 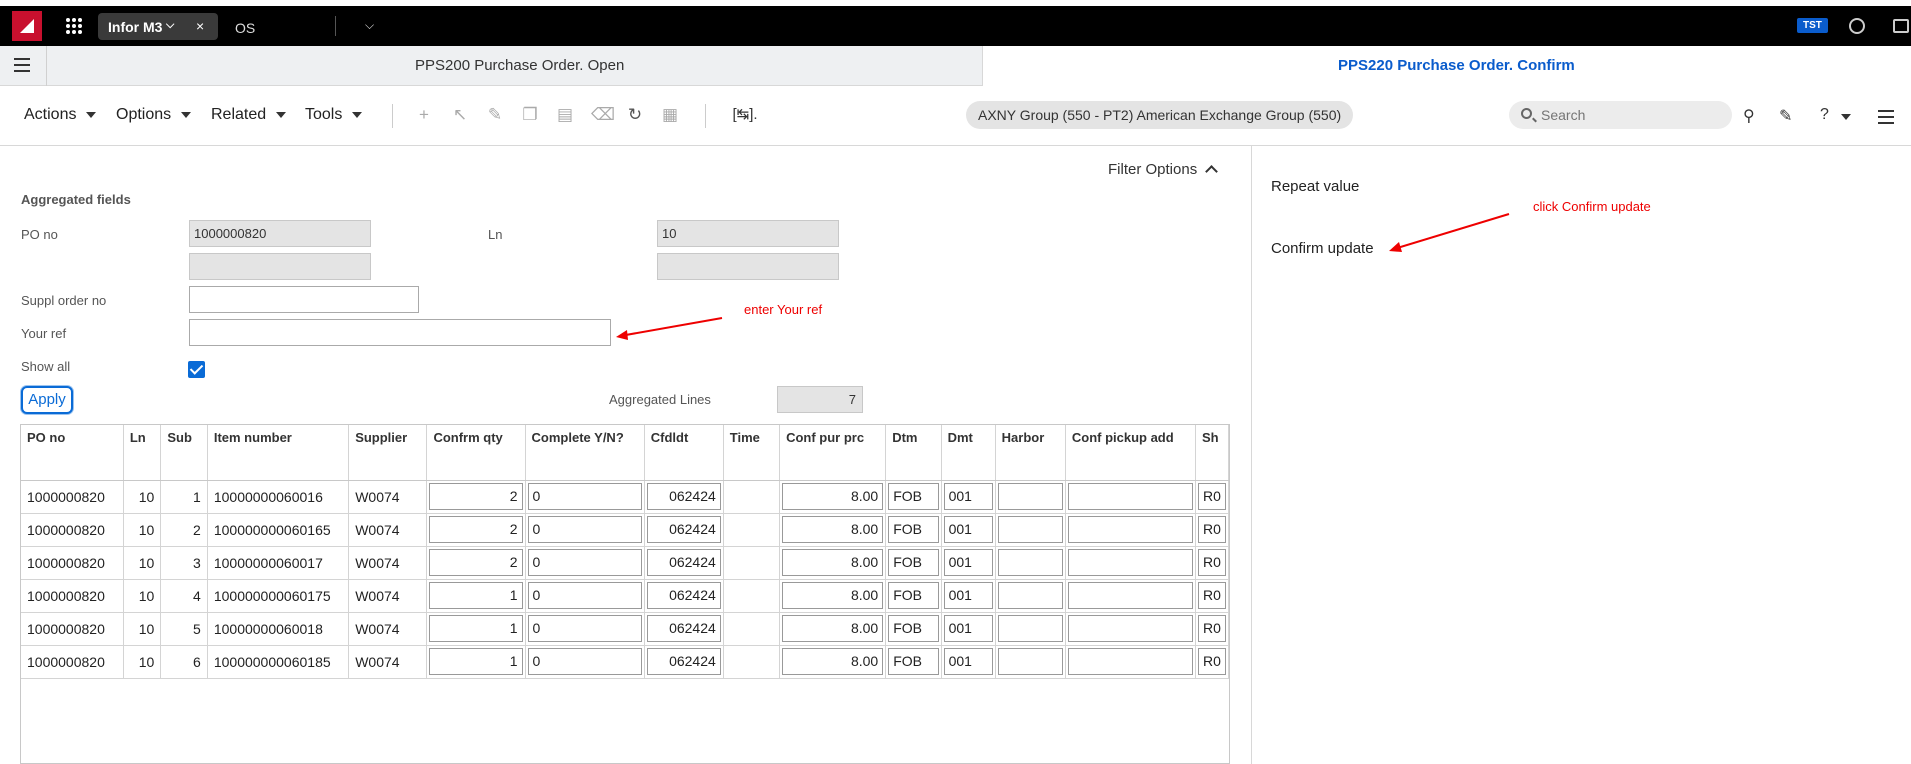 I want to click on suppl-order-no-input, so click(x=304, y=299).